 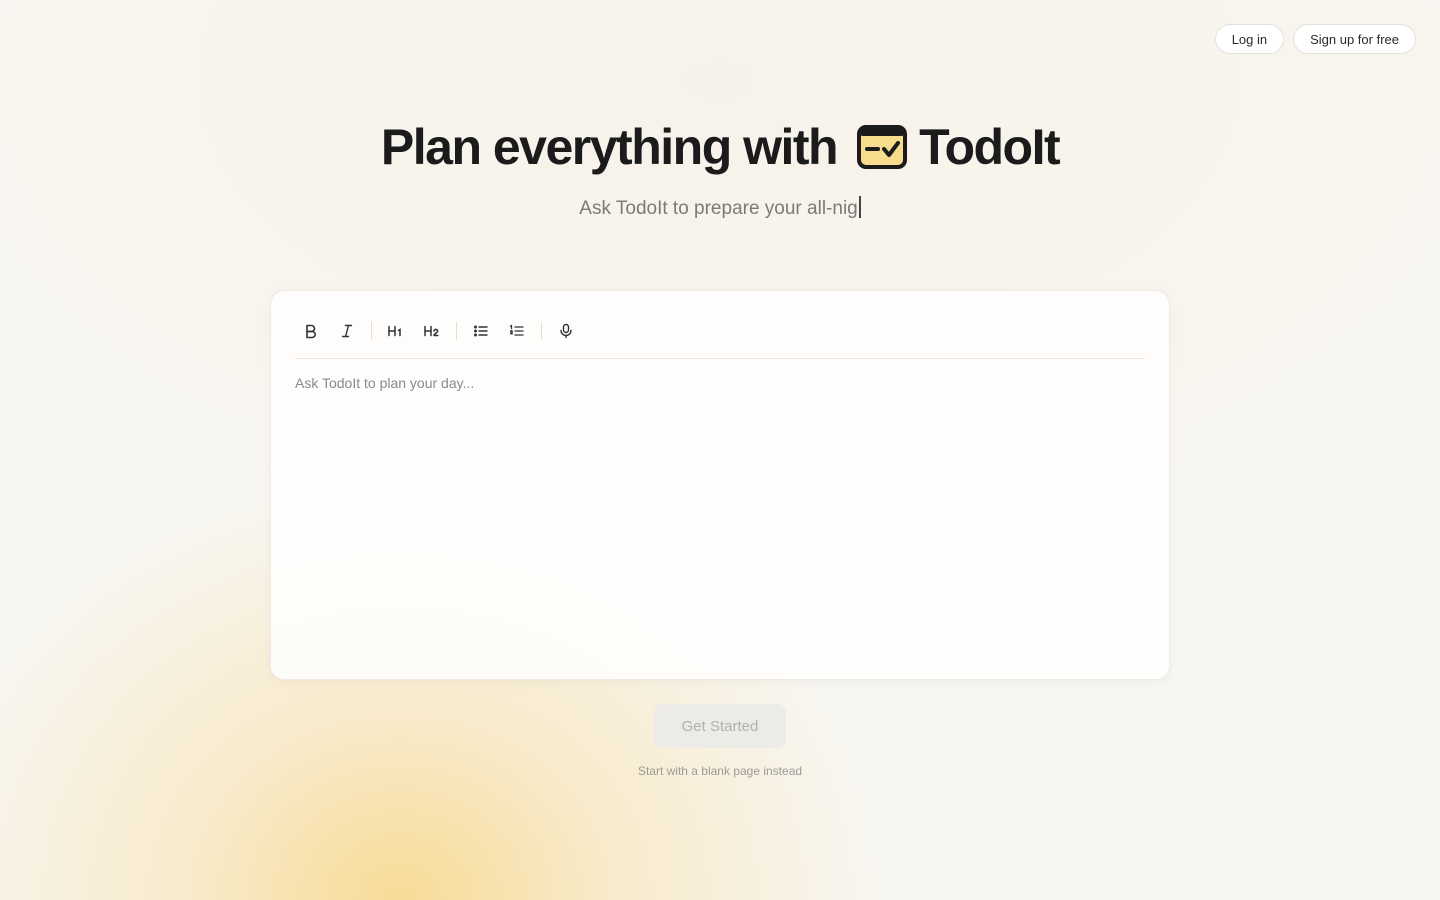 I want to click on editor-toolbar, so click(x=720, y=337).